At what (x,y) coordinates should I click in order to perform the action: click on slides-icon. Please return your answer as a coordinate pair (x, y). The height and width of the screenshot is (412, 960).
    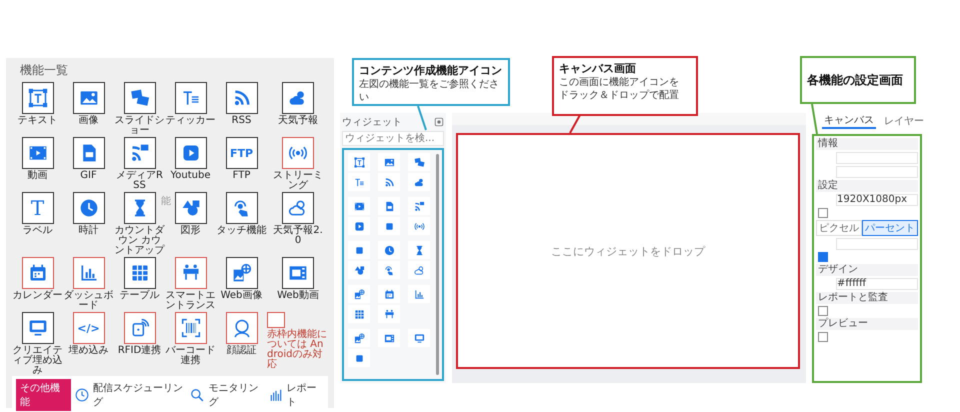
    Looking at the image, I should click on (419, 162).